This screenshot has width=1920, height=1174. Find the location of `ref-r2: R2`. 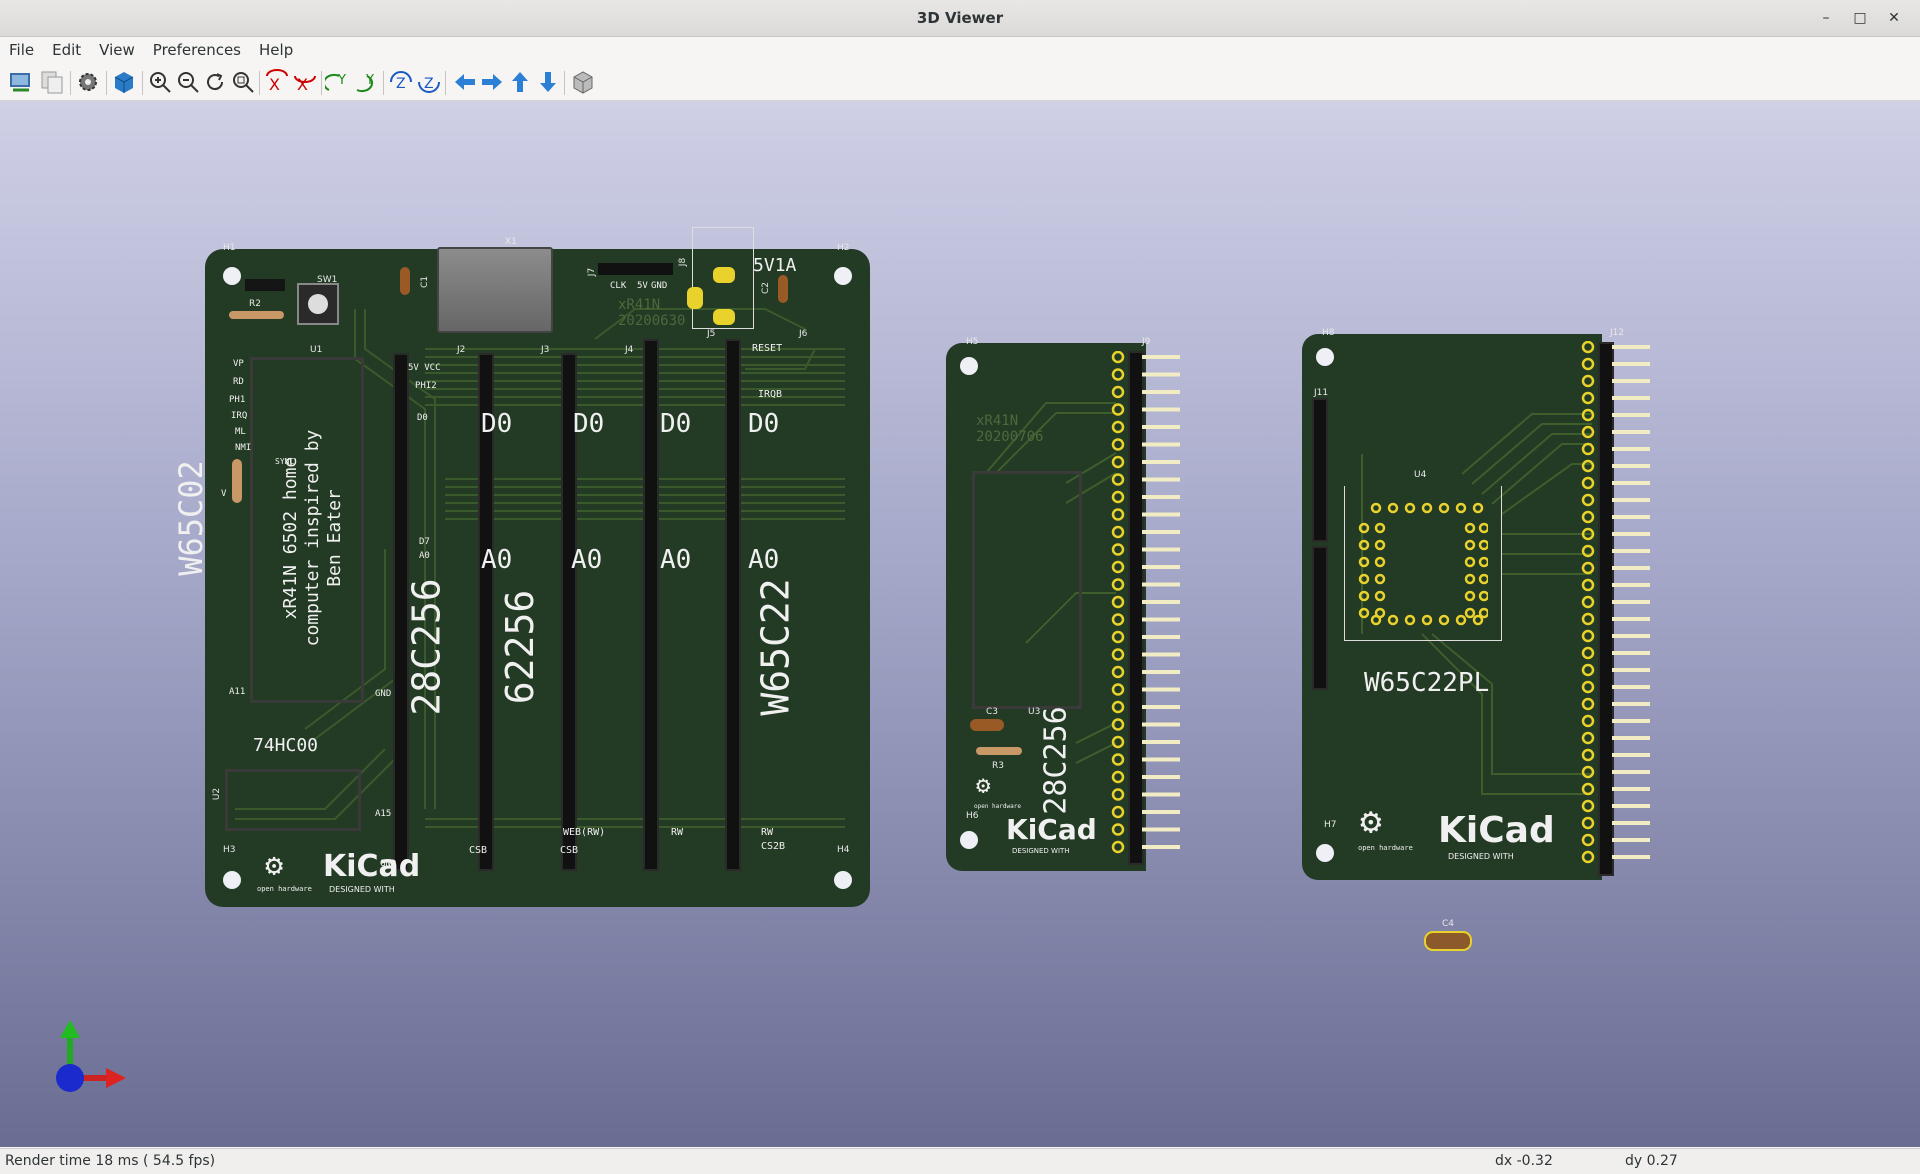

ref-r2: R2 is located at coordinates (255, 304).